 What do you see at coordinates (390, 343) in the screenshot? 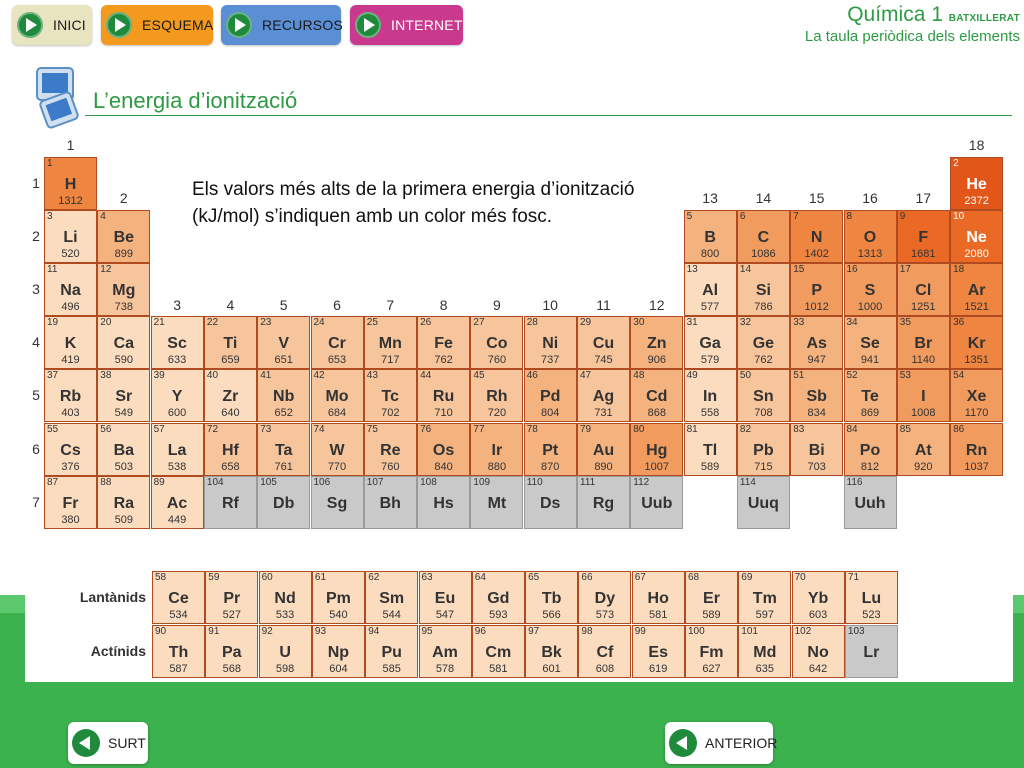
I see `element-cell-mn: 25 Mn 717` at bounding box center [390, 343].